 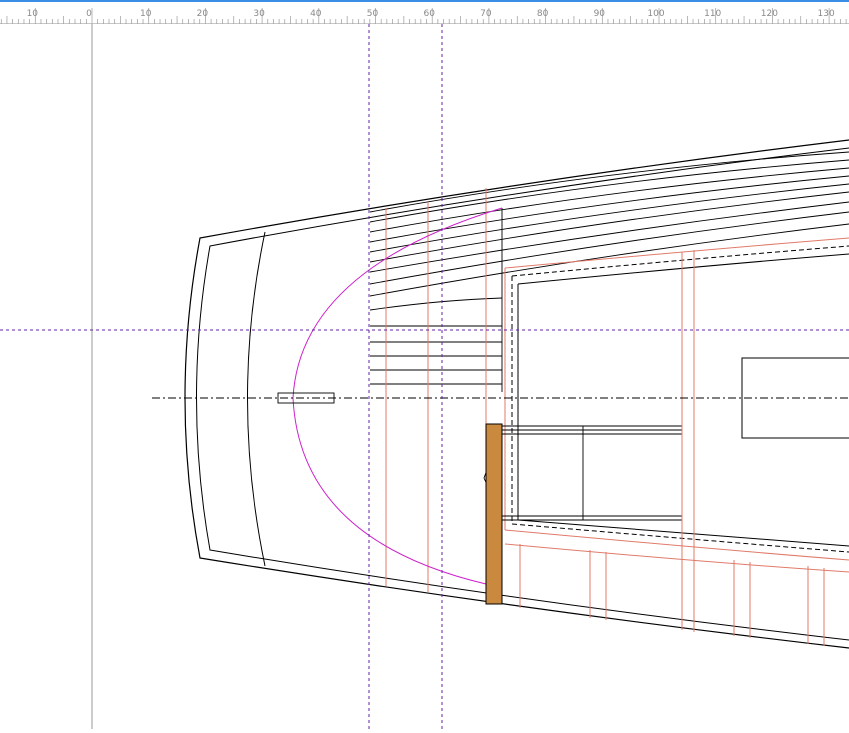 What do you see at coordinates (89, 14) in the screenshot?
I see `ruler-label: 0` at bounding box center [89, 14].